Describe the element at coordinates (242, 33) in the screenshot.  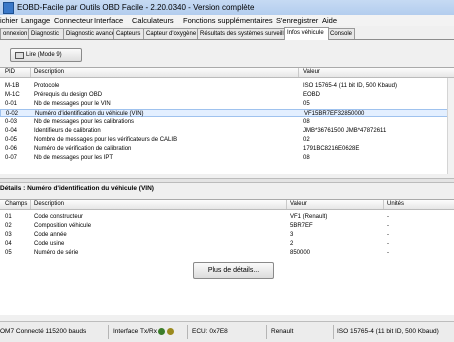
I see `tab-resultats-systemes: Résultats des systèmes surveillés` at that location.